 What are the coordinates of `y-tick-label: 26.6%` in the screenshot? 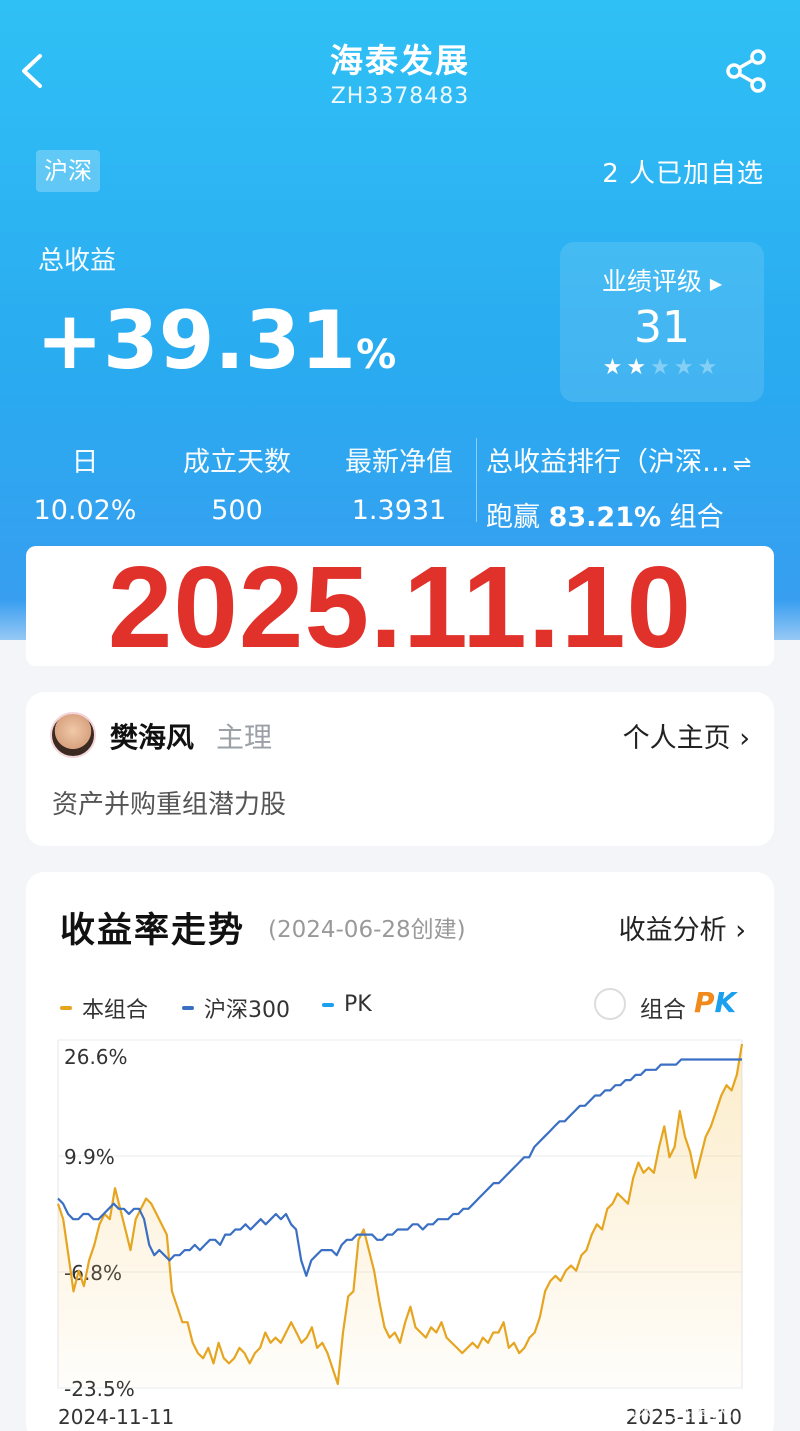 It's located at (96, 1057).